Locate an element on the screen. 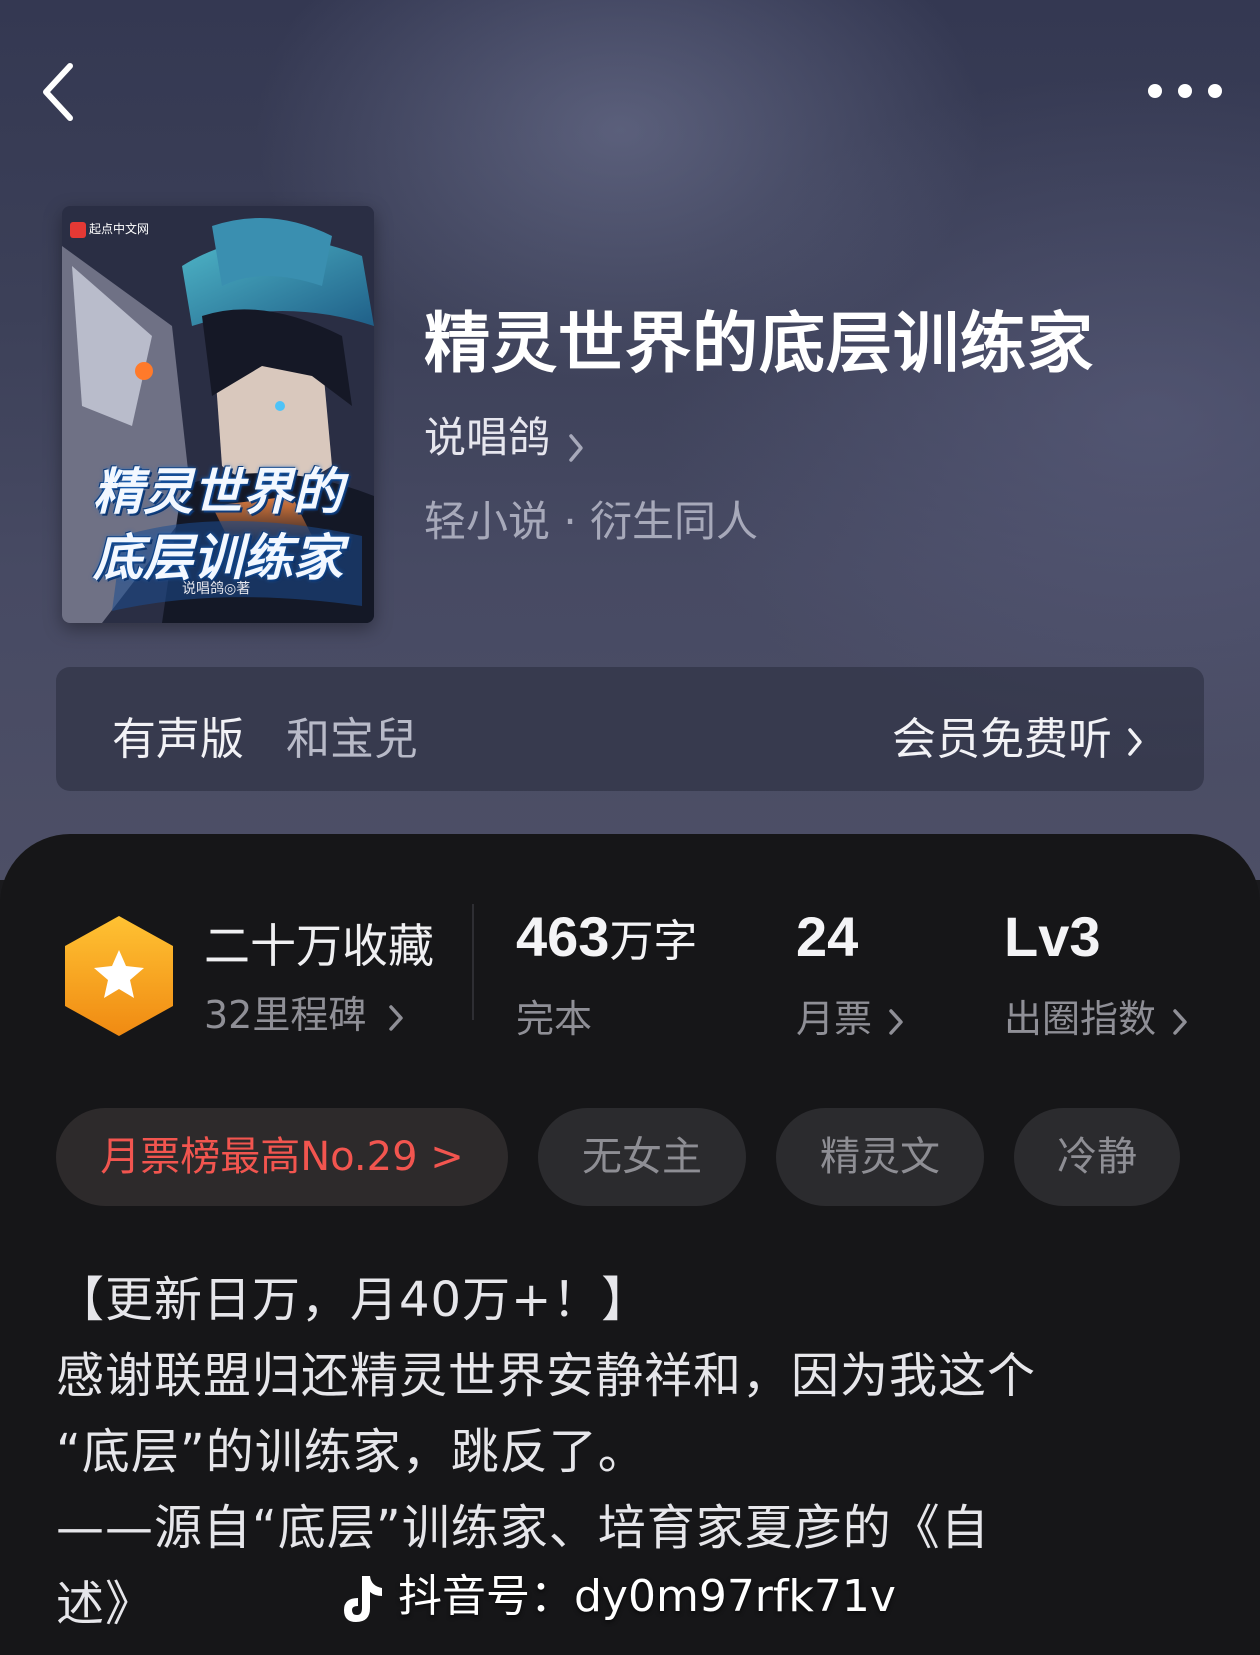 The width and height of the screenshot is (1260, 1655). monthly-rank-tag: 月票榜最高No.29 > is located at coordinates (282, 1157).